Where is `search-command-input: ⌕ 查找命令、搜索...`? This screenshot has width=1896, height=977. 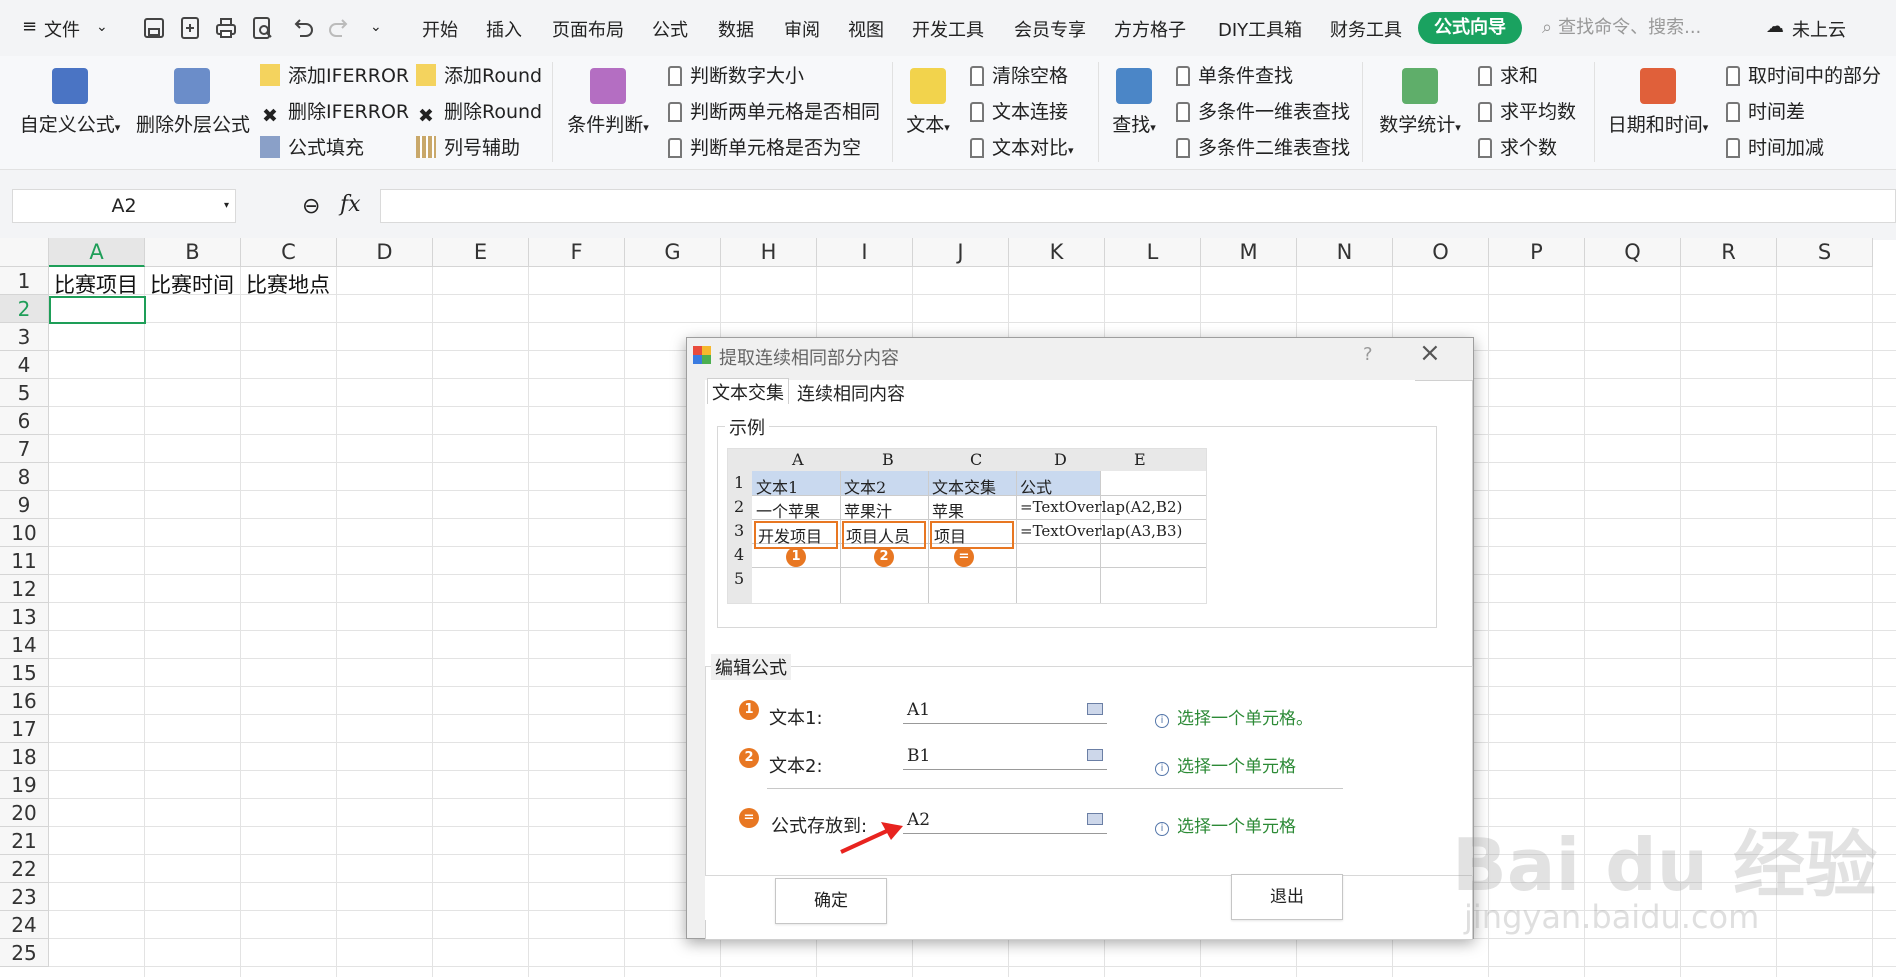 search-command-input: ⌕ 查找命令、搜索... is located at coordinates (1642, 28).